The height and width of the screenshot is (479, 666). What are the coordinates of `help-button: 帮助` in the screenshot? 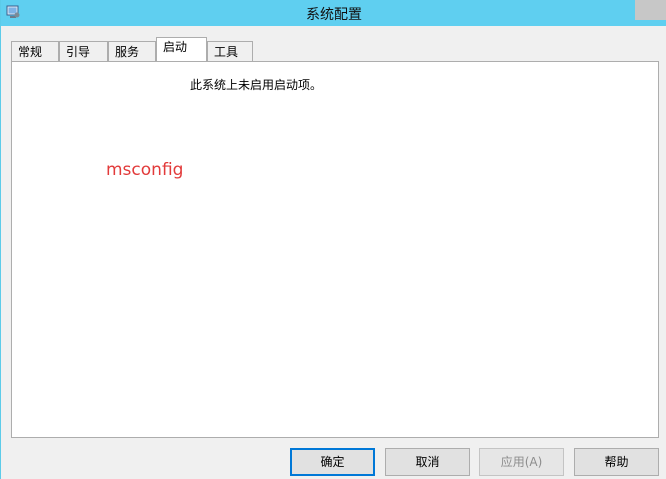 It's located at (616, 462).